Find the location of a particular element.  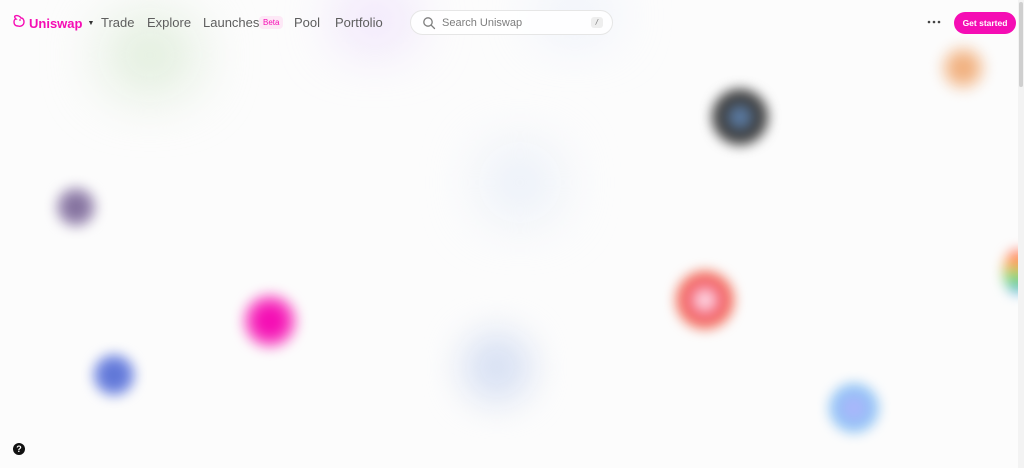

search-input: Search Uniswap / is located at coordinates (511, 22).